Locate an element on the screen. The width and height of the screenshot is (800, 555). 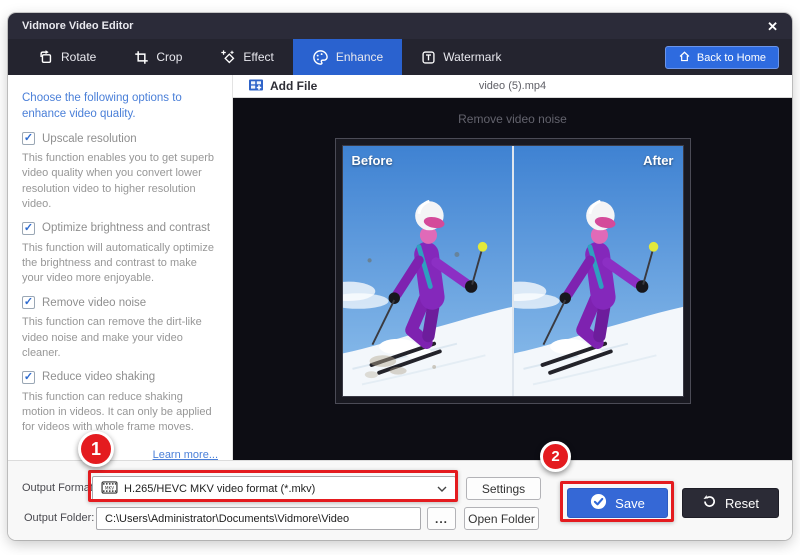
window-title: Vidmore Video Editor is located at coordinates (78, 26).